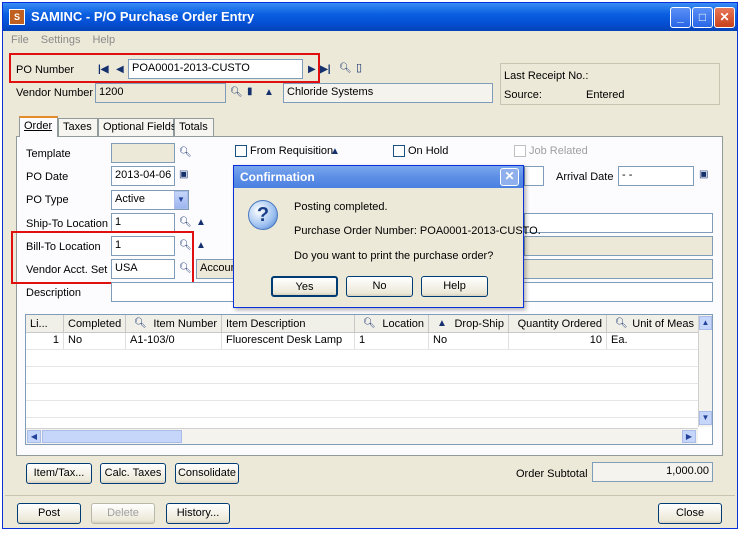 Image resolution: width=741 pixels, height=537 pixels. What do you see at coordinates (236, 93) in the screenshot?
I see `vendor-finder-icon: 🔍︎` at bounding box center [236, 93].